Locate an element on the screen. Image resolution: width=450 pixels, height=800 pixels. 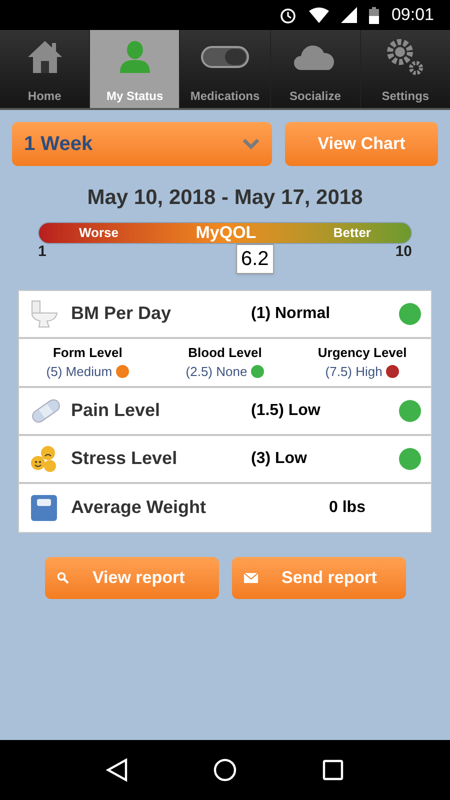
house-icon is located at coordinates (45, 57).